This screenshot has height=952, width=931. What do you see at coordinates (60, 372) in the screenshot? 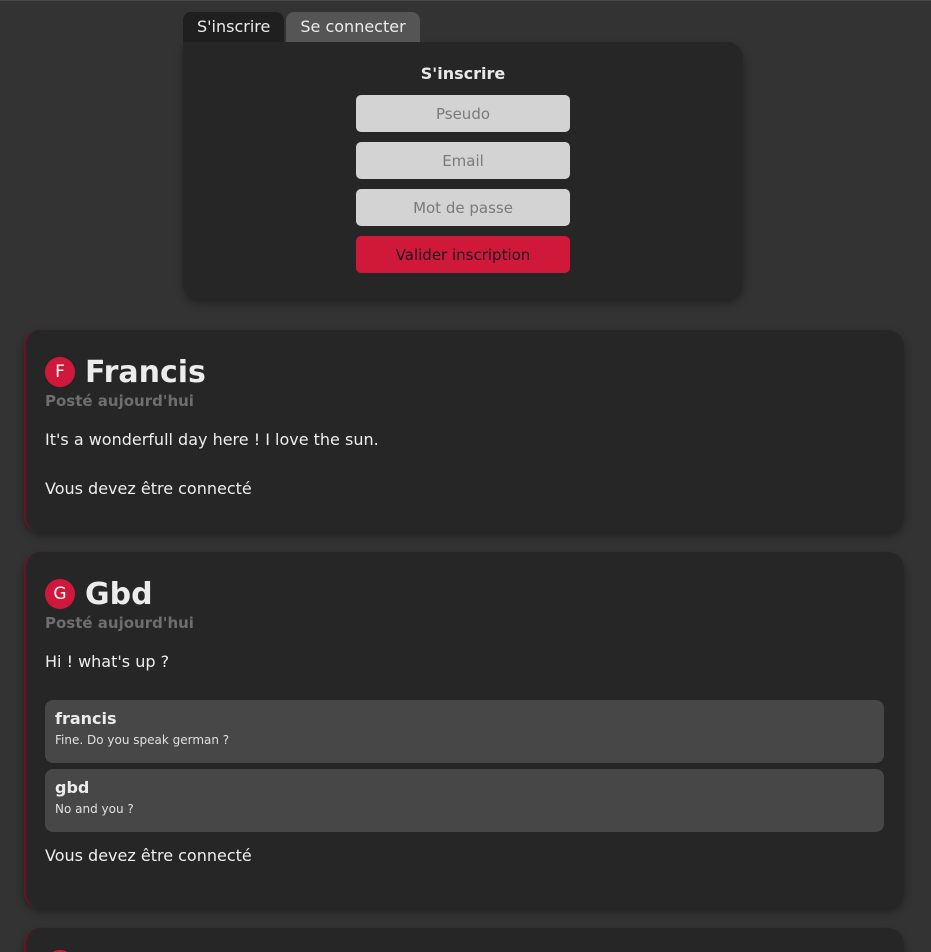
I see `avatar: F` at bounding box center [60, 372].